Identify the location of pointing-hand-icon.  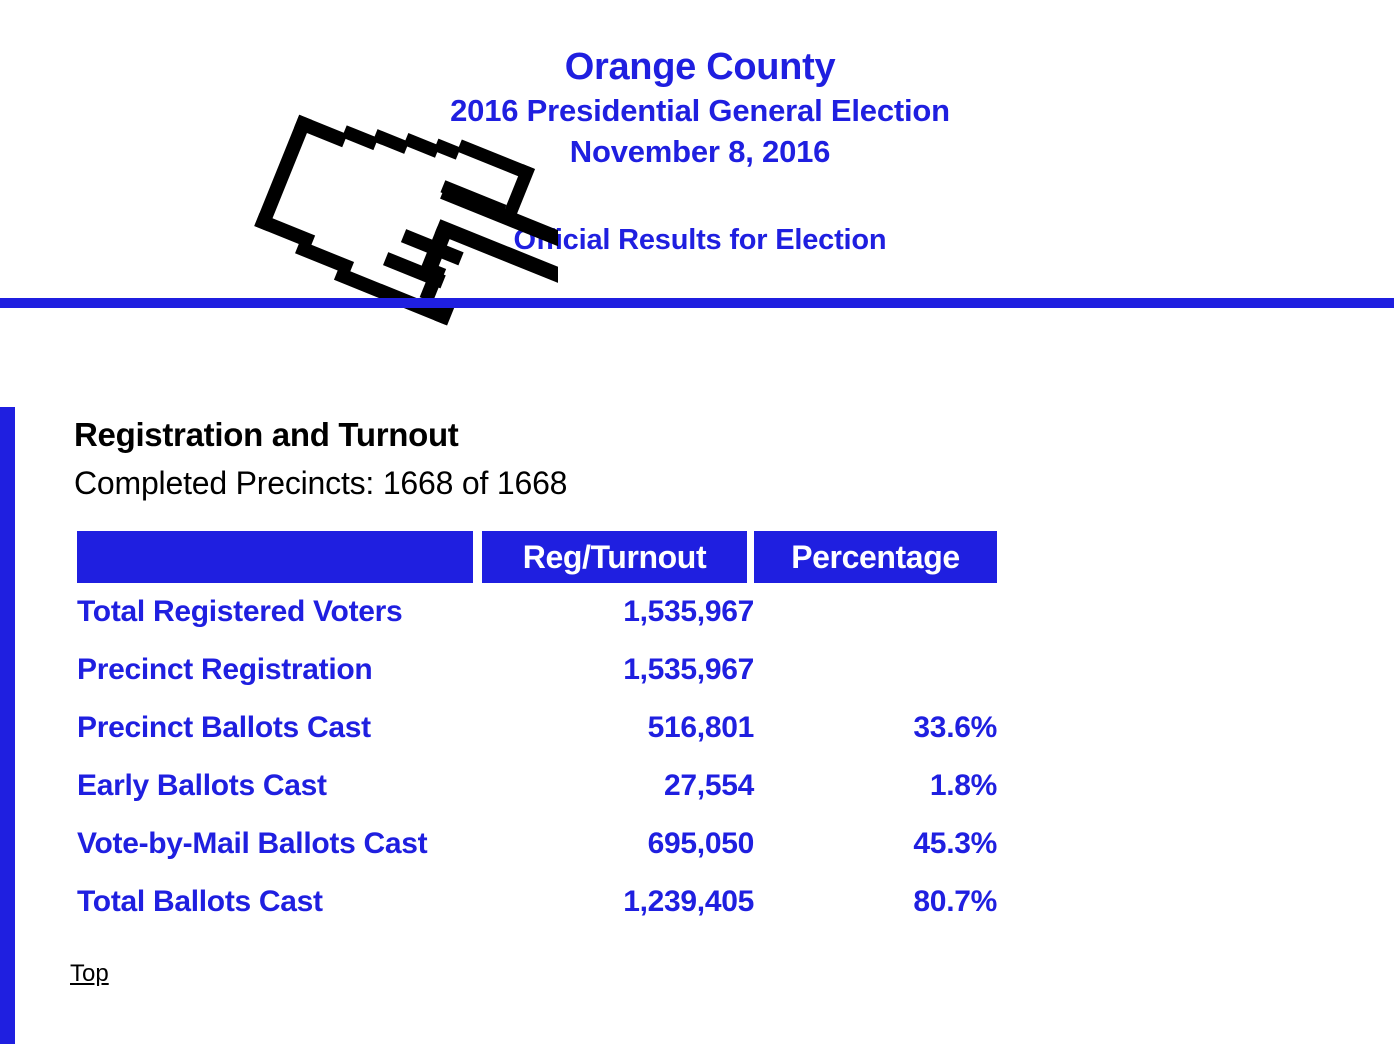
(398, 228).